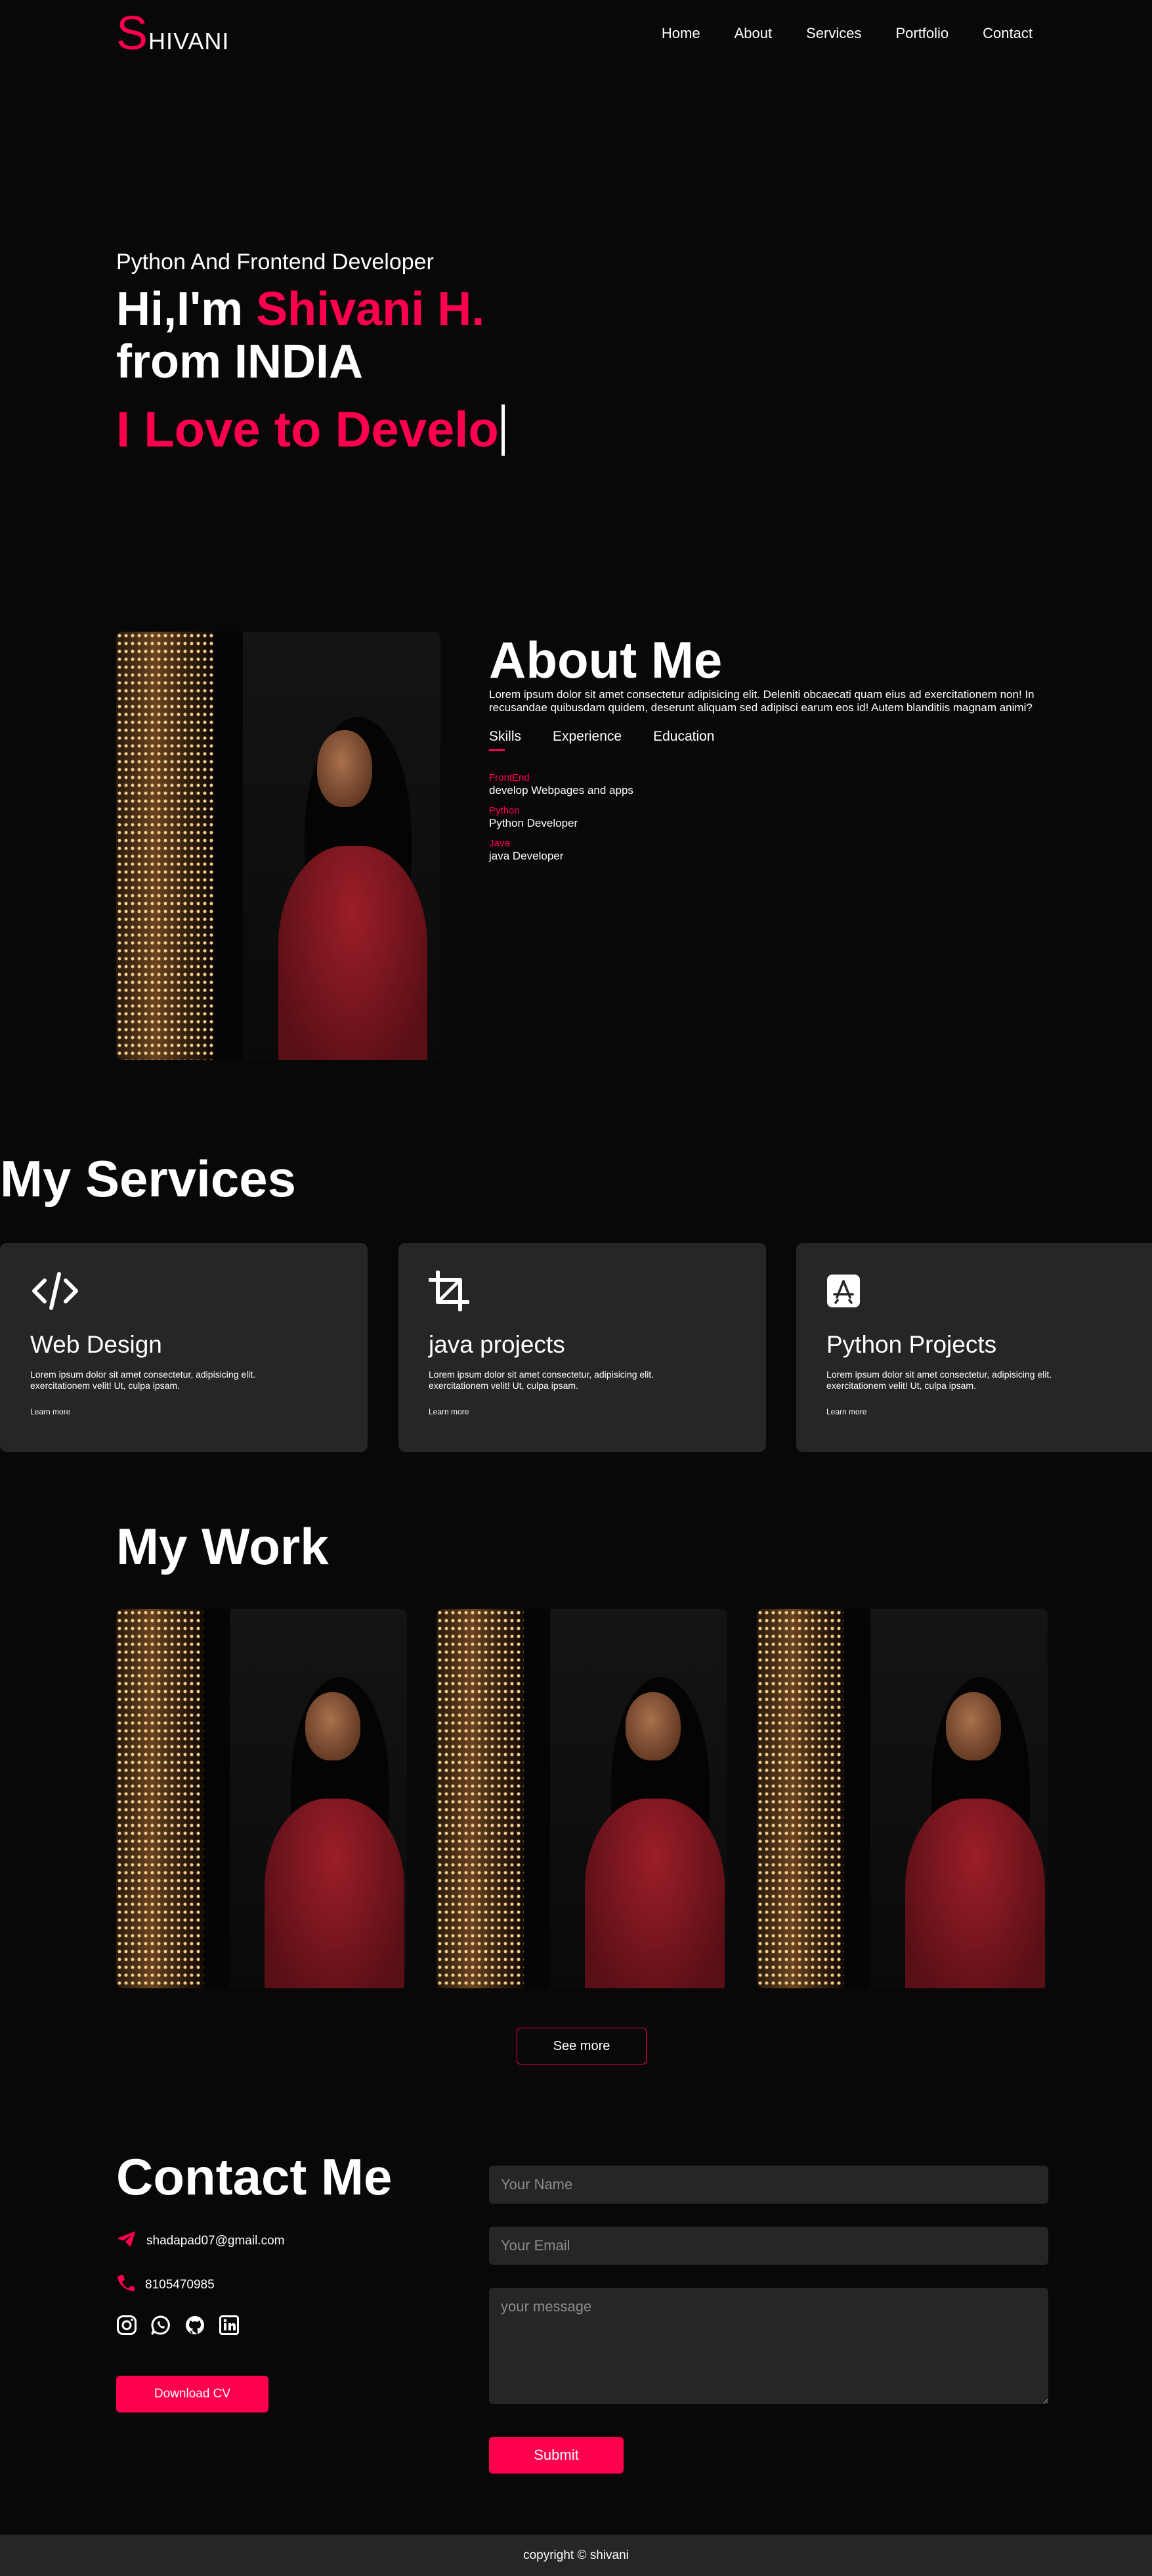  What do you see at coordinates (587, 740) in the screenshot?
I see `tab-experience: Experience` at bounding box center [587, 740].